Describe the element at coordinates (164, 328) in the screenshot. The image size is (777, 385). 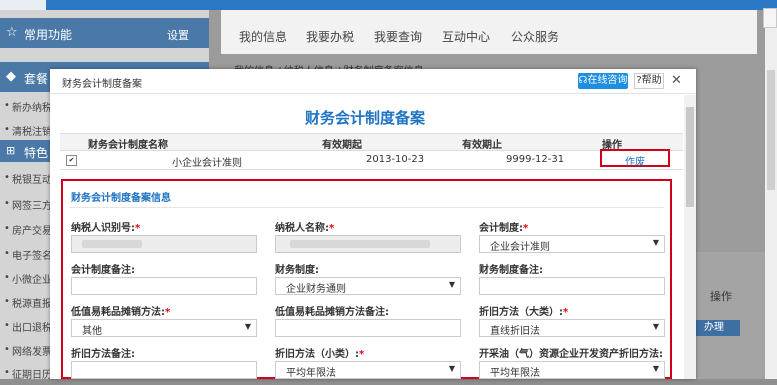
I see `low-value-method-select: 其他 ▼` at that location.